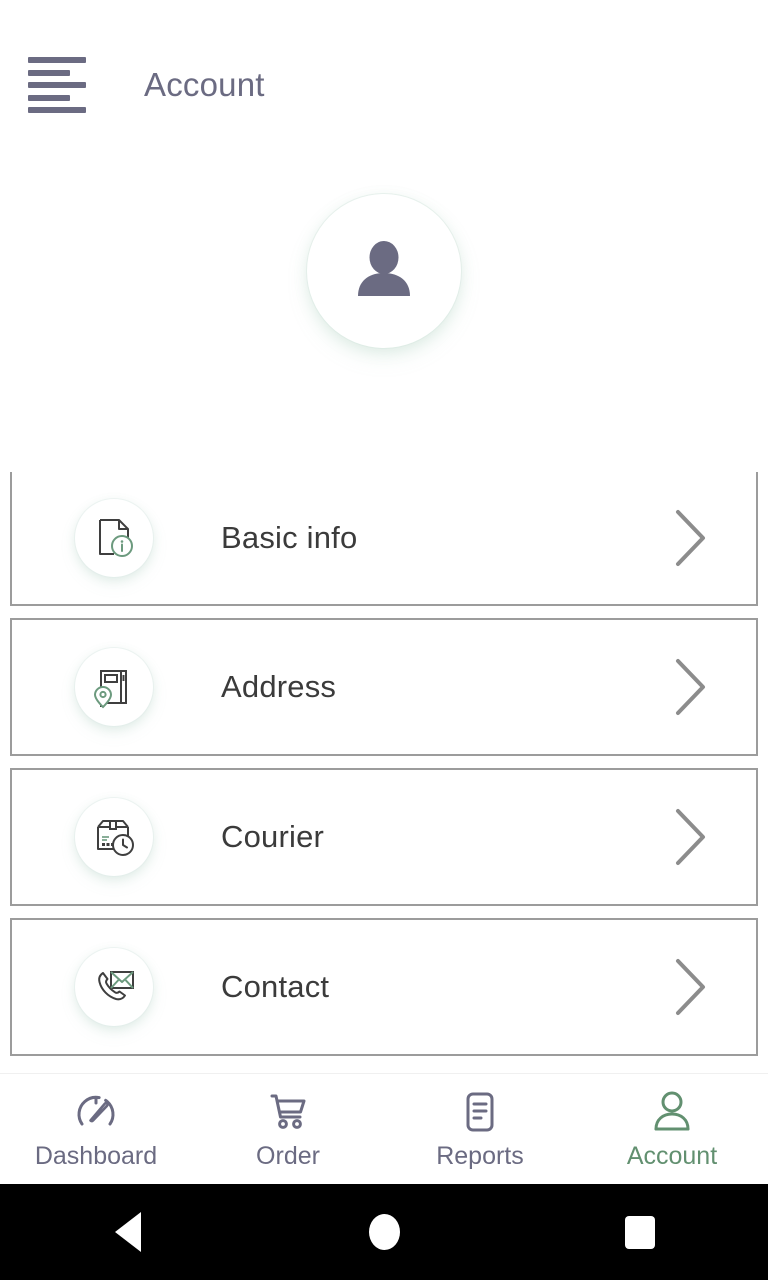 The width and height of the screenshot is (768, 1280). I want to click on shopping-cart-icon, so click(288, 1111).